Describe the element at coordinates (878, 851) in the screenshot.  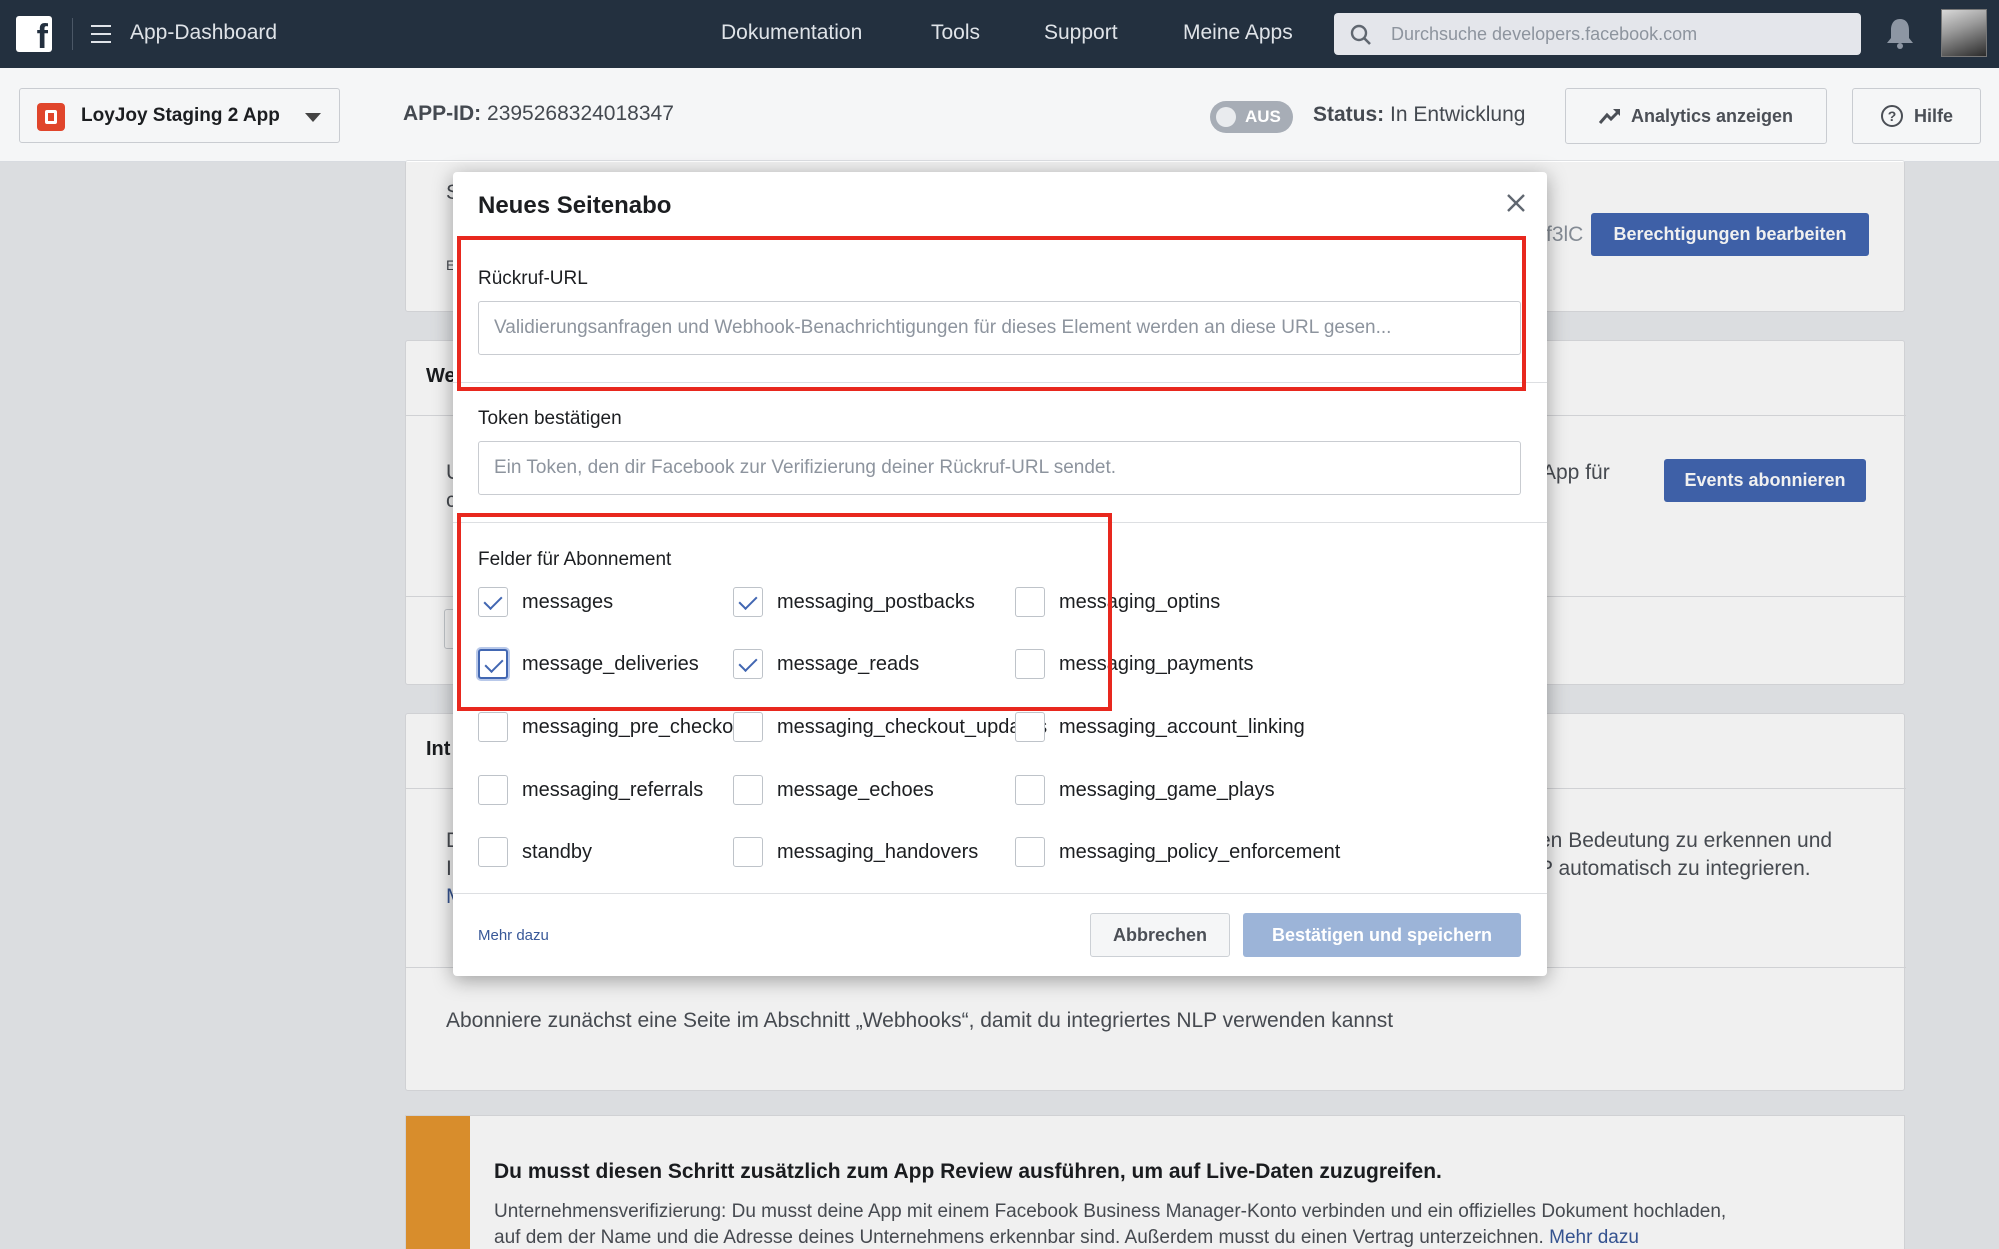
I see `field-checkbox-label: messaging_handovers` at that location.